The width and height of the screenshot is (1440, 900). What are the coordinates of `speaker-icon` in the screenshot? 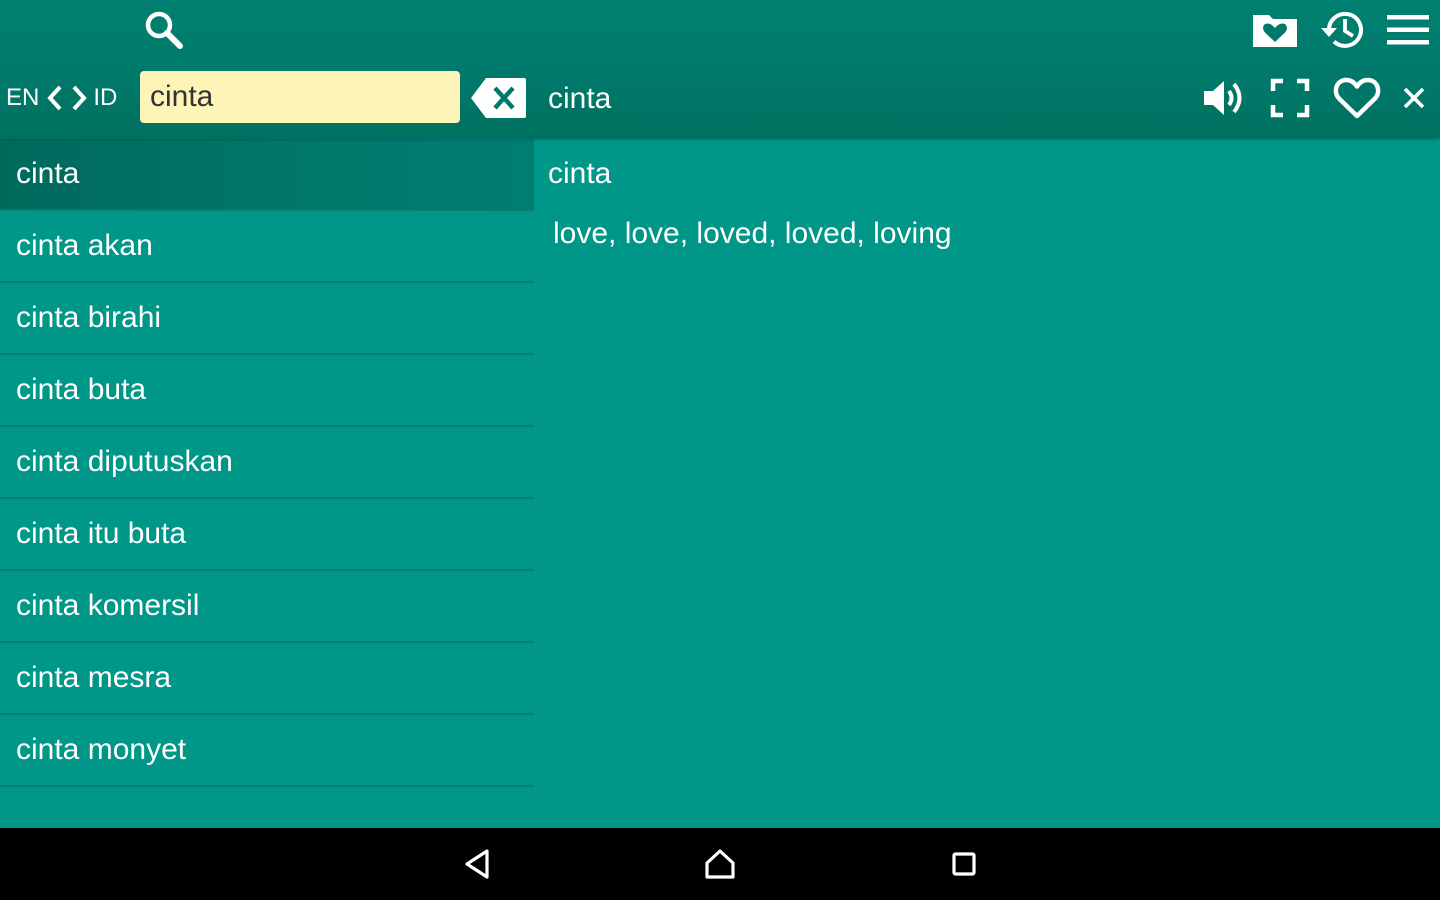 It's located at (1223, 98).